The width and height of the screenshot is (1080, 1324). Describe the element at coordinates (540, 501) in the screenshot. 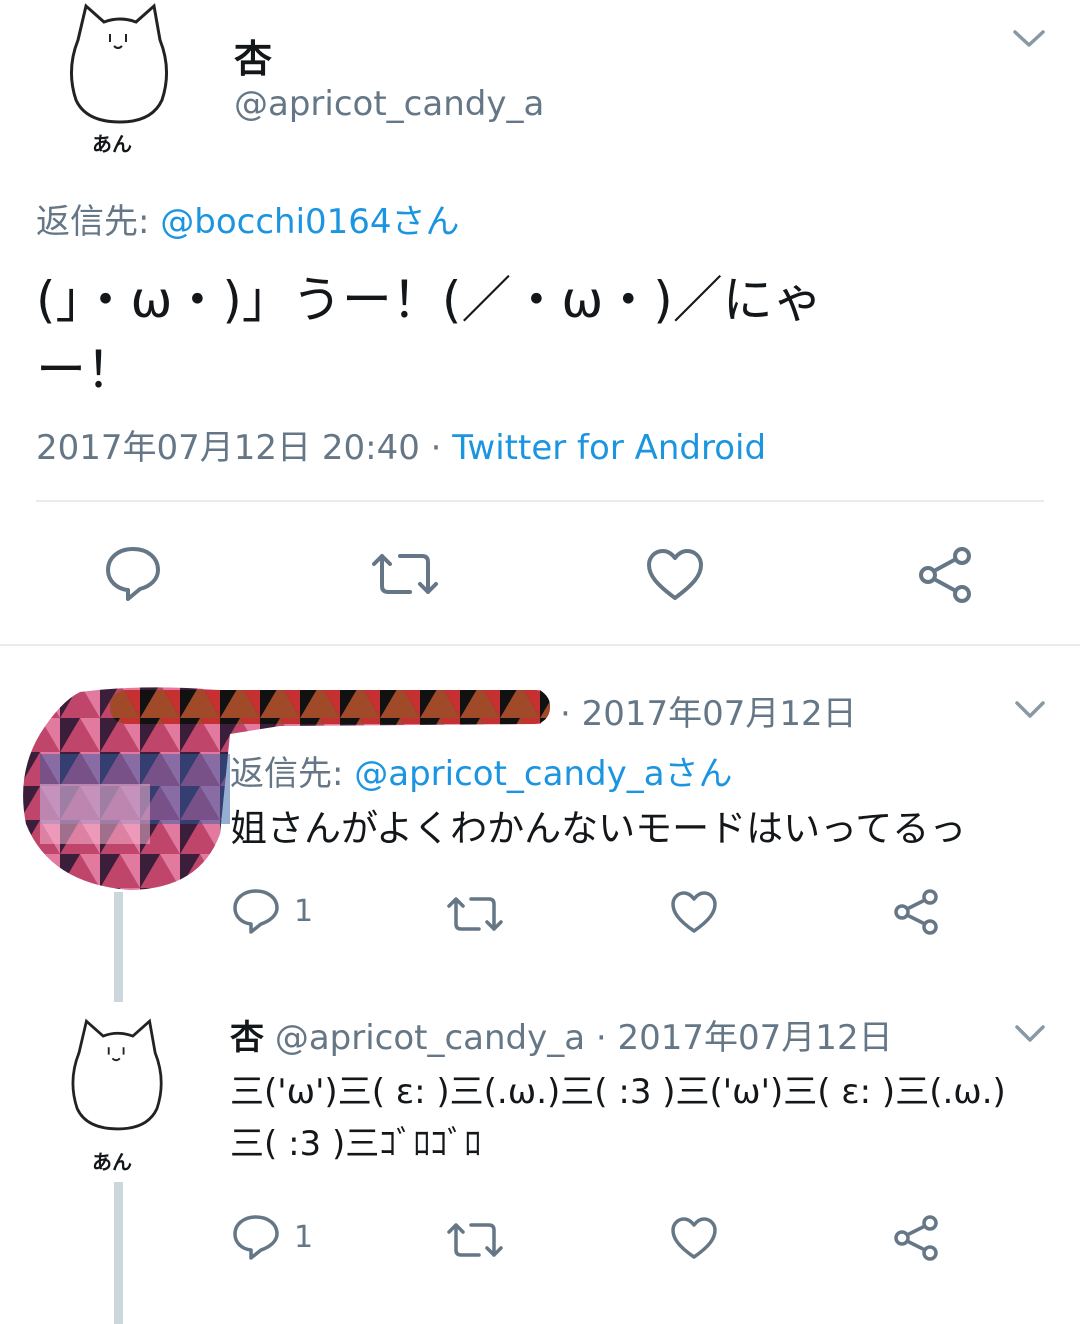

I see `divider` at that location.